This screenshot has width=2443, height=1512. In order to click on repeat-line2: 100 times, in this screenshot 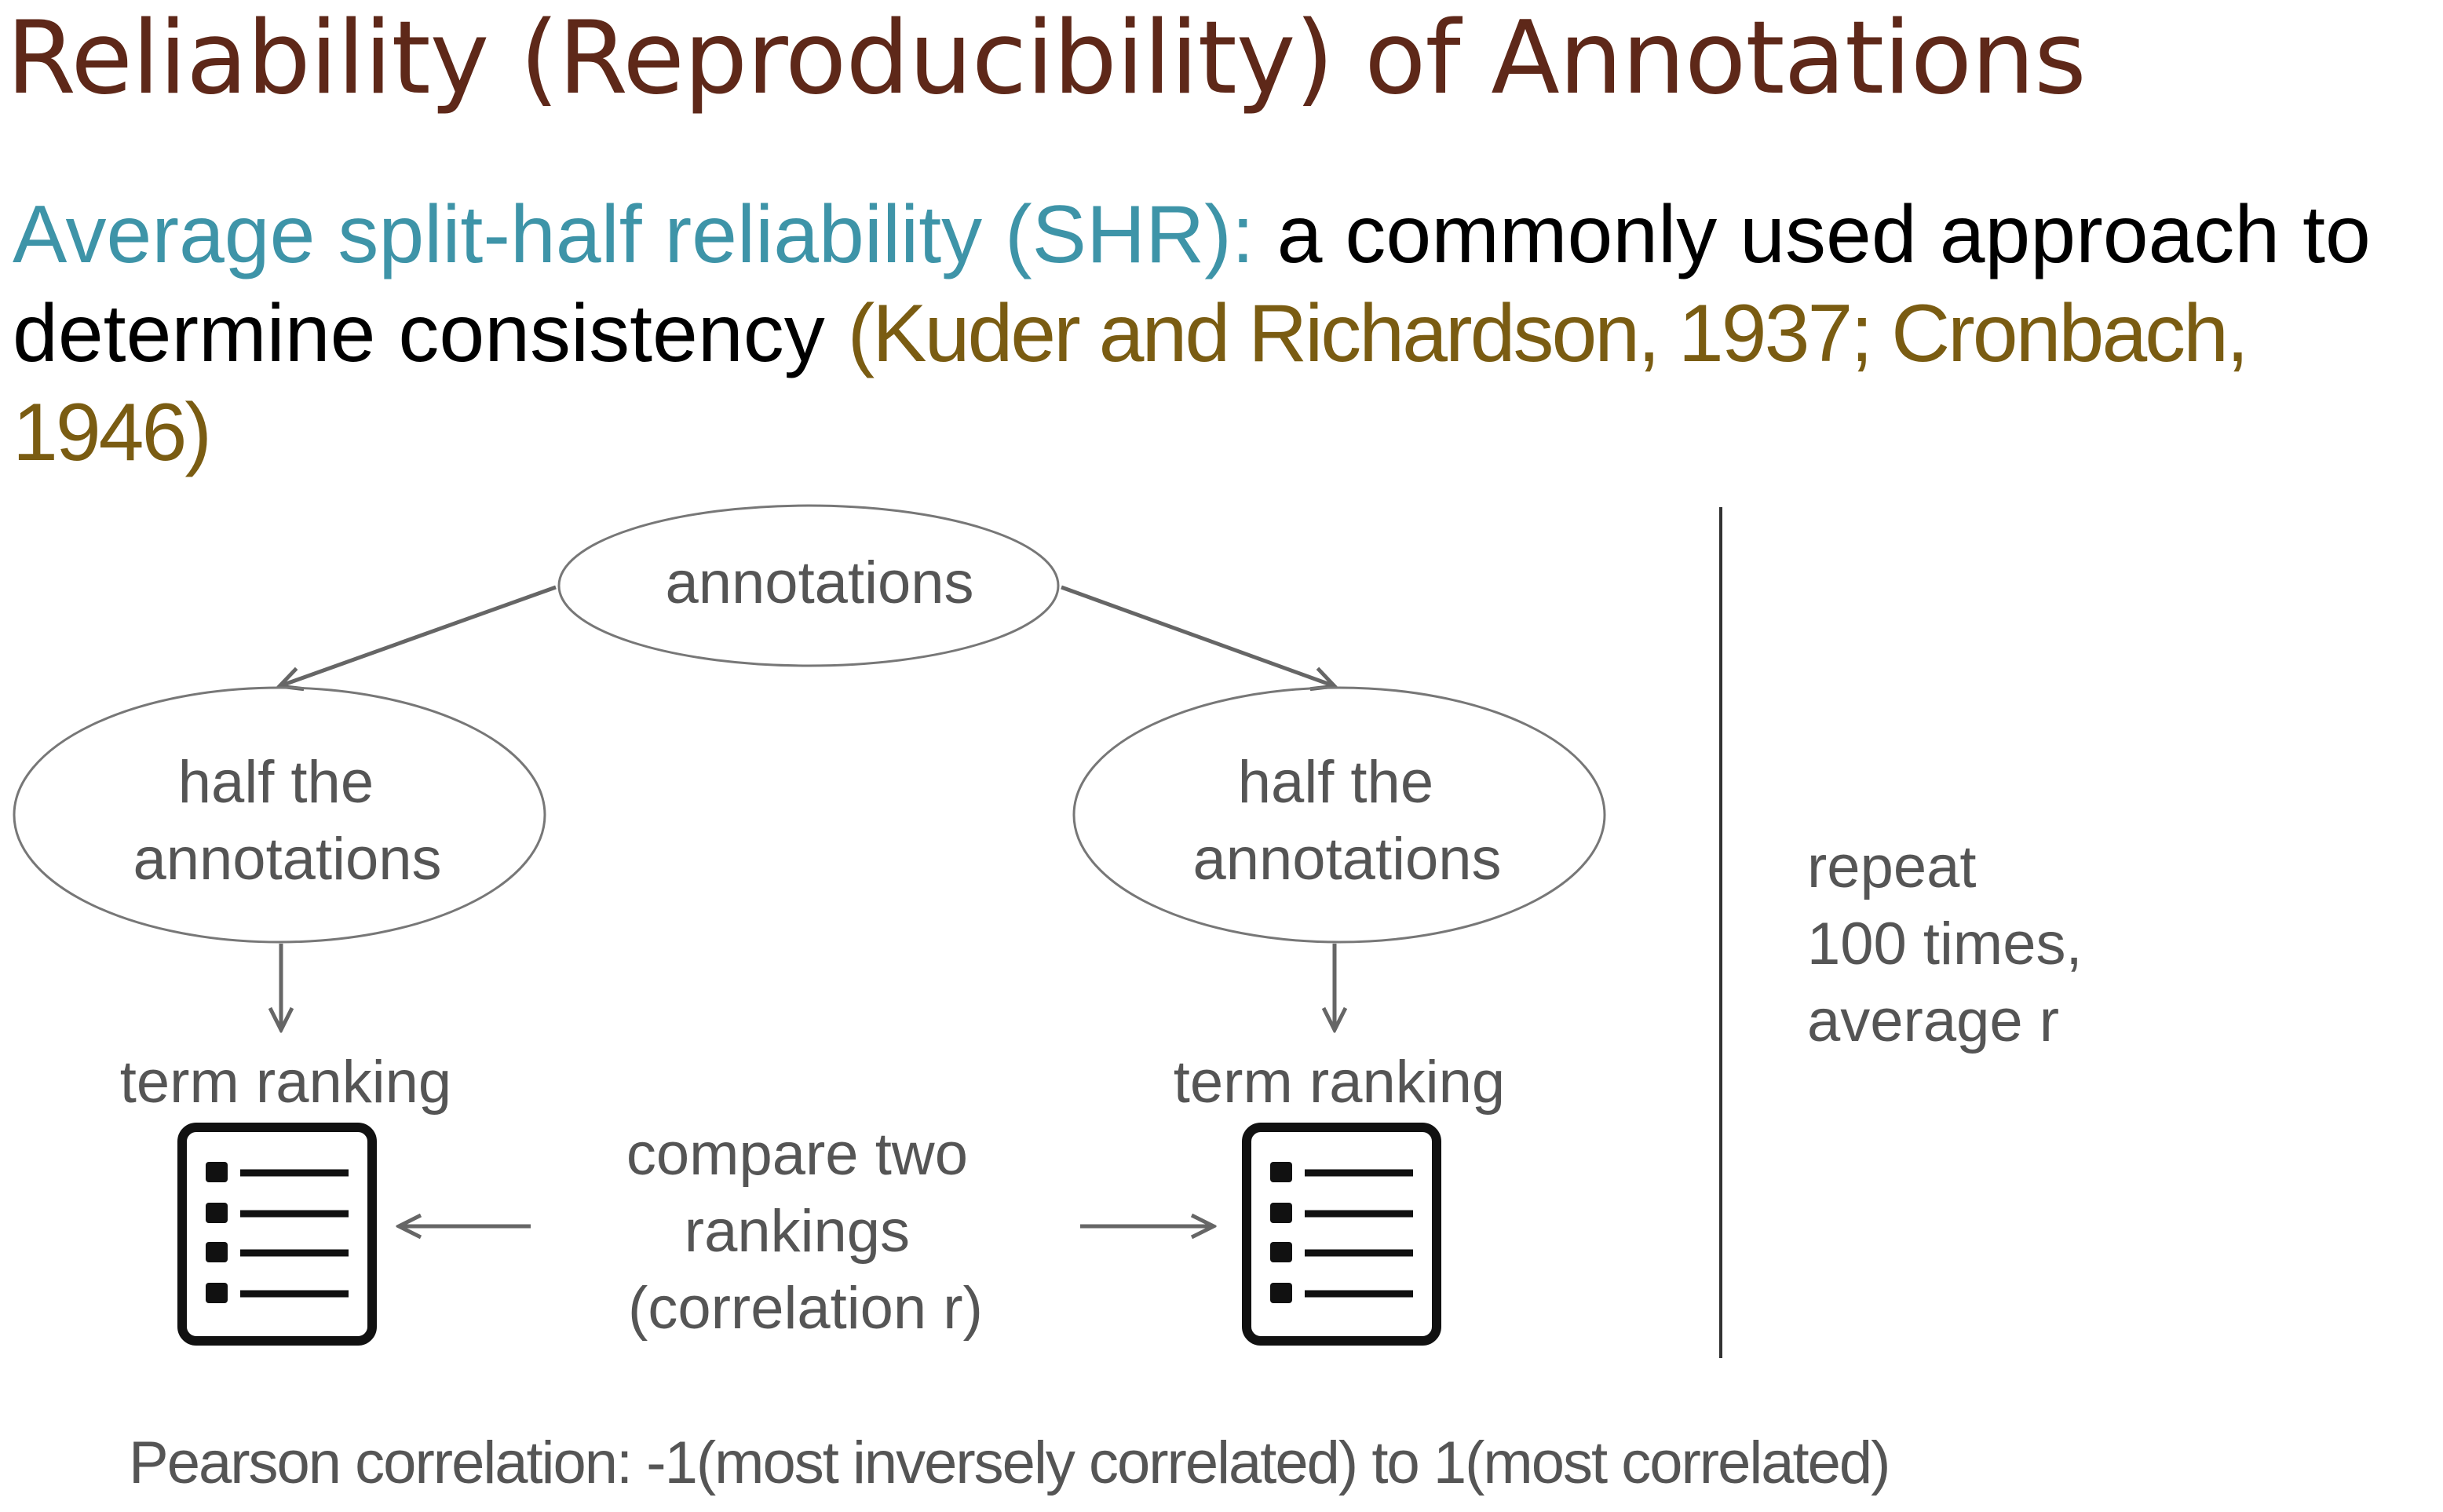, I will do `click(1945, 944)`.